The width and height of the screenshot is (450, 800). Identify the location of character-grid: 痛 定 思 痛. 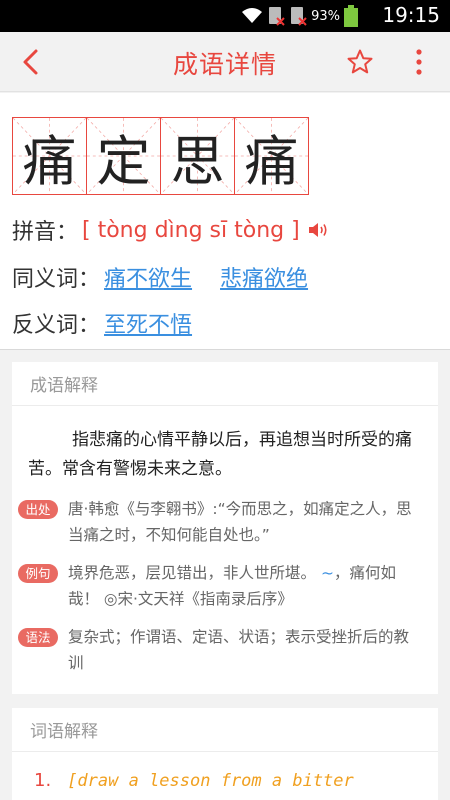
(160, 156).